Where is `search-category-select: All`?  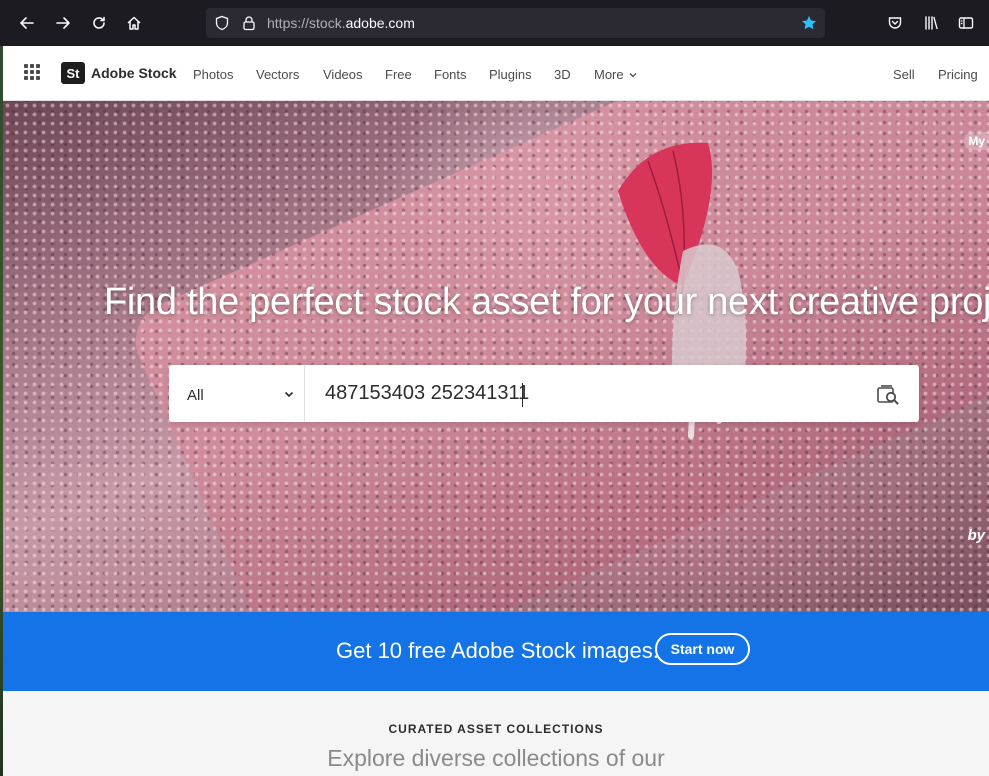
search-category-select: All is located at coordinates (237, 393).